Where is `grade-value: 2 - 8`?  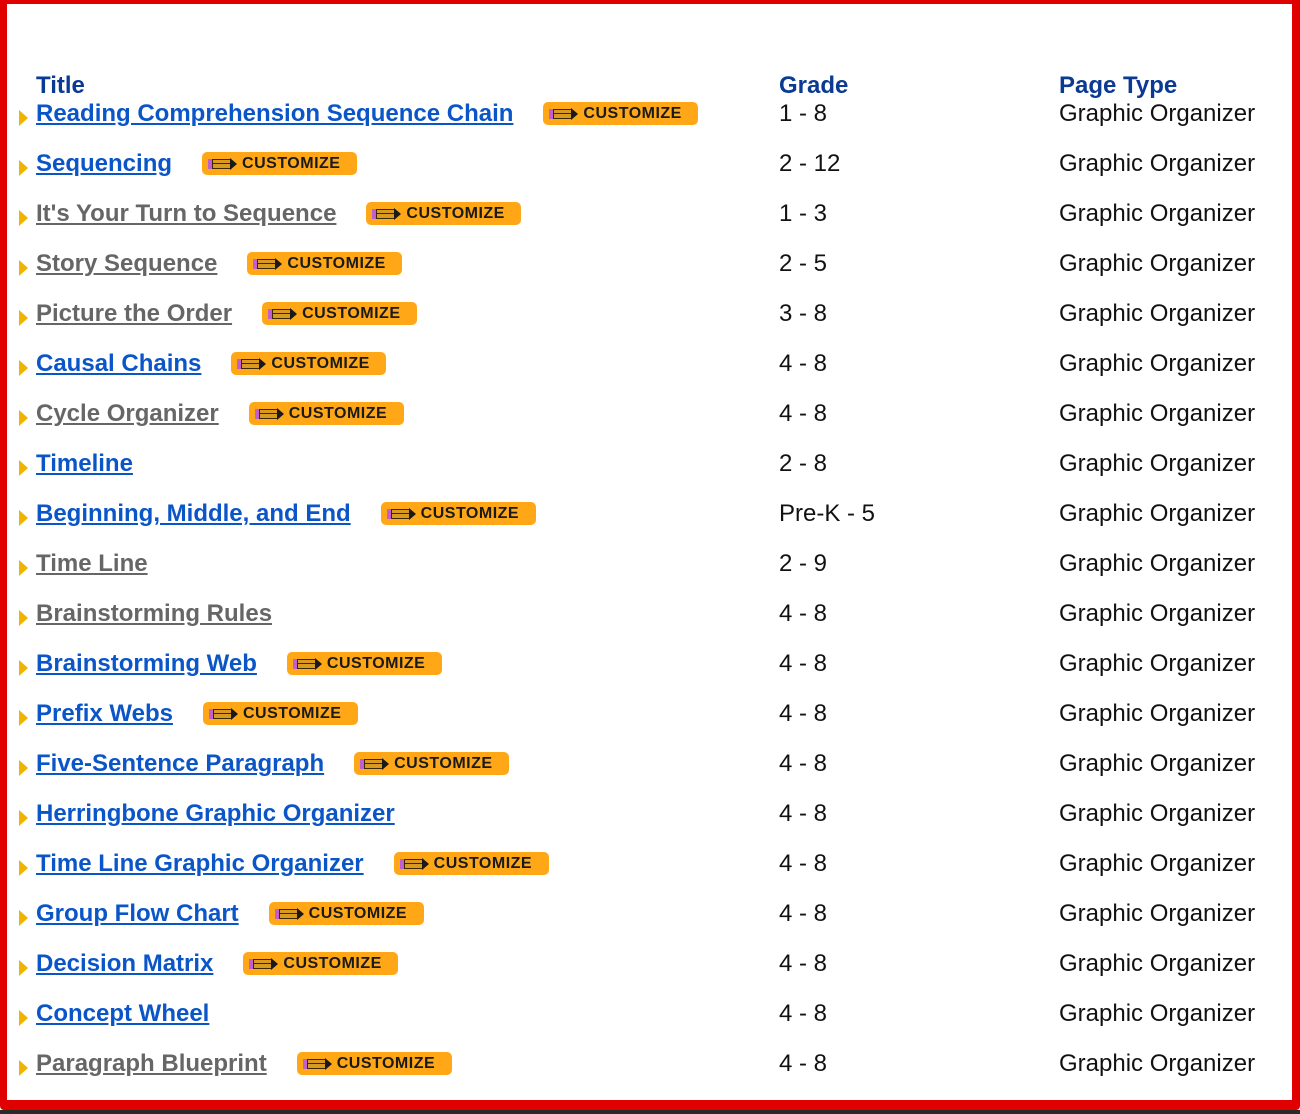
grade-value: 2 - 8 is located at coordinates (803, 463).